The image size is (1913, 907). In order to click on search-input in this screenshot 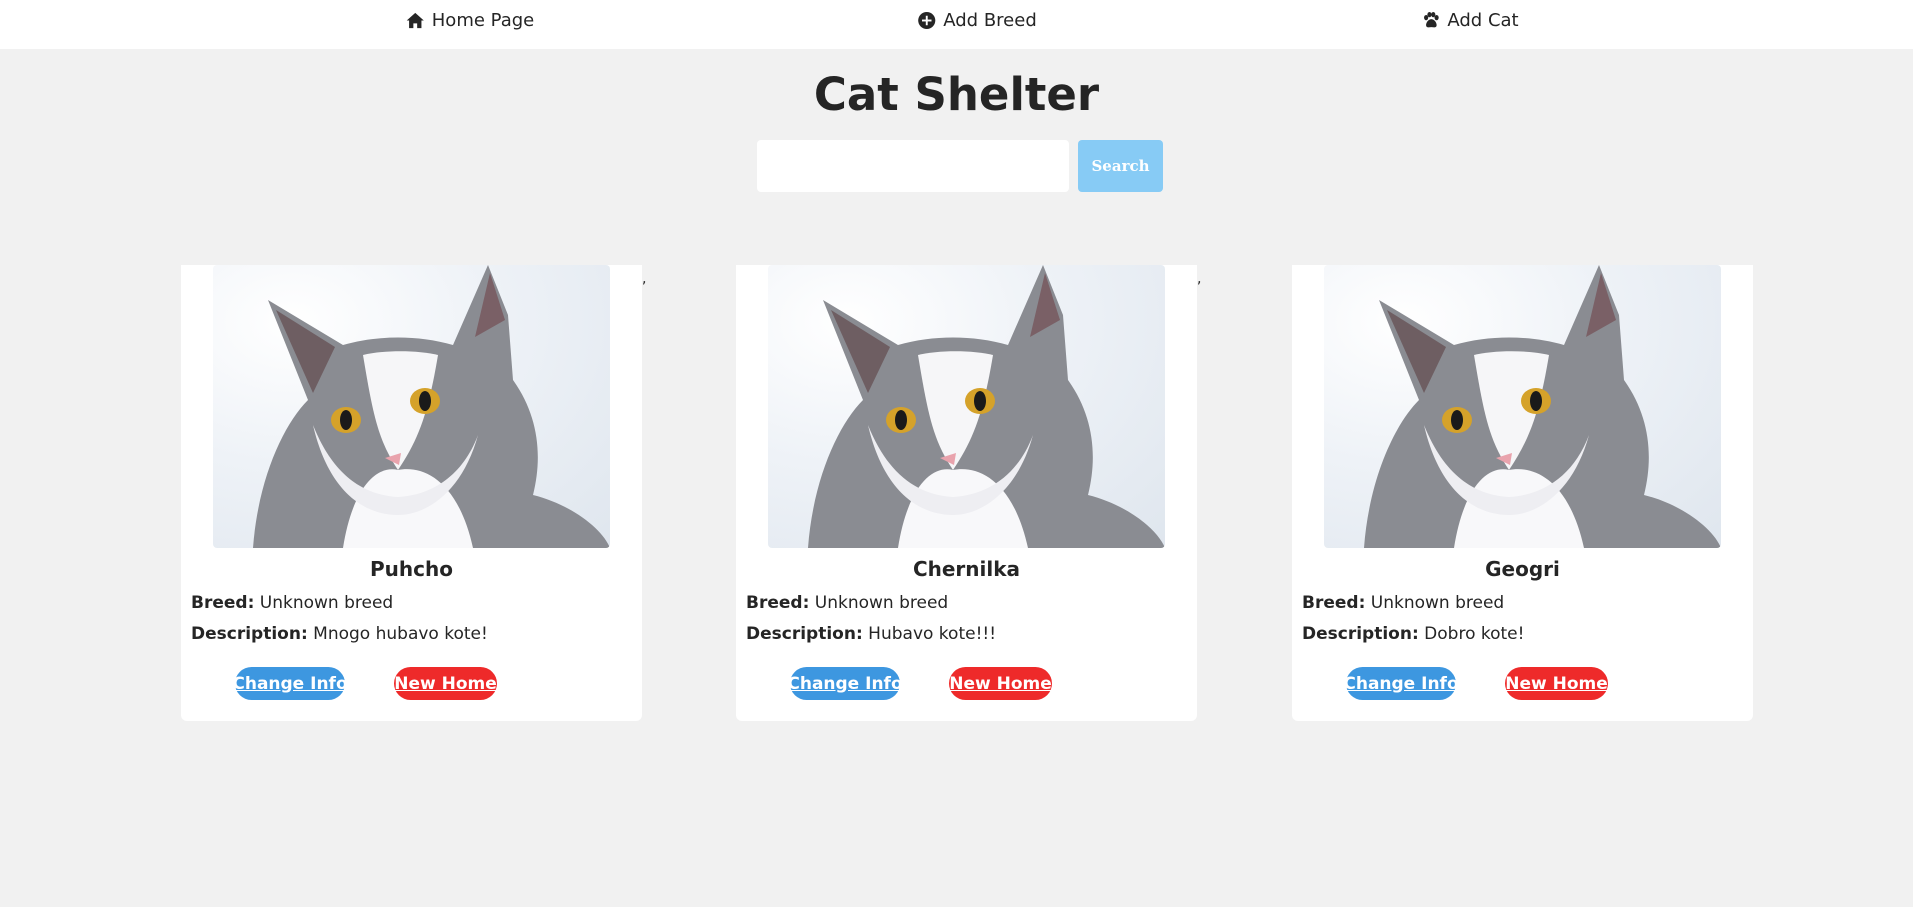, I will do `click(913, 166)`.